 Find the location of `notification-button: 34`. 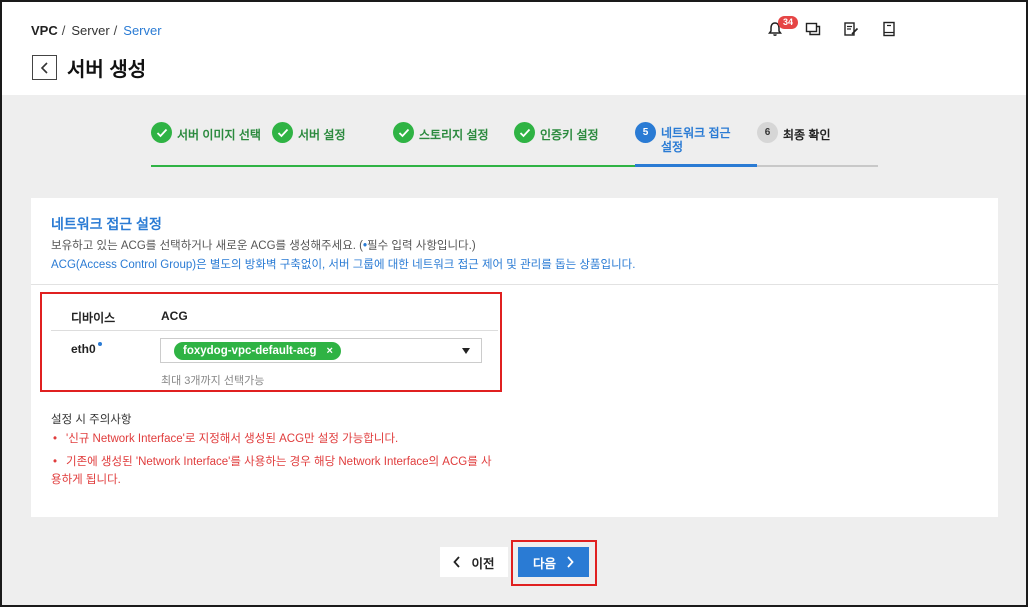

notification-button: 34 is located at coordinates (781, 28).